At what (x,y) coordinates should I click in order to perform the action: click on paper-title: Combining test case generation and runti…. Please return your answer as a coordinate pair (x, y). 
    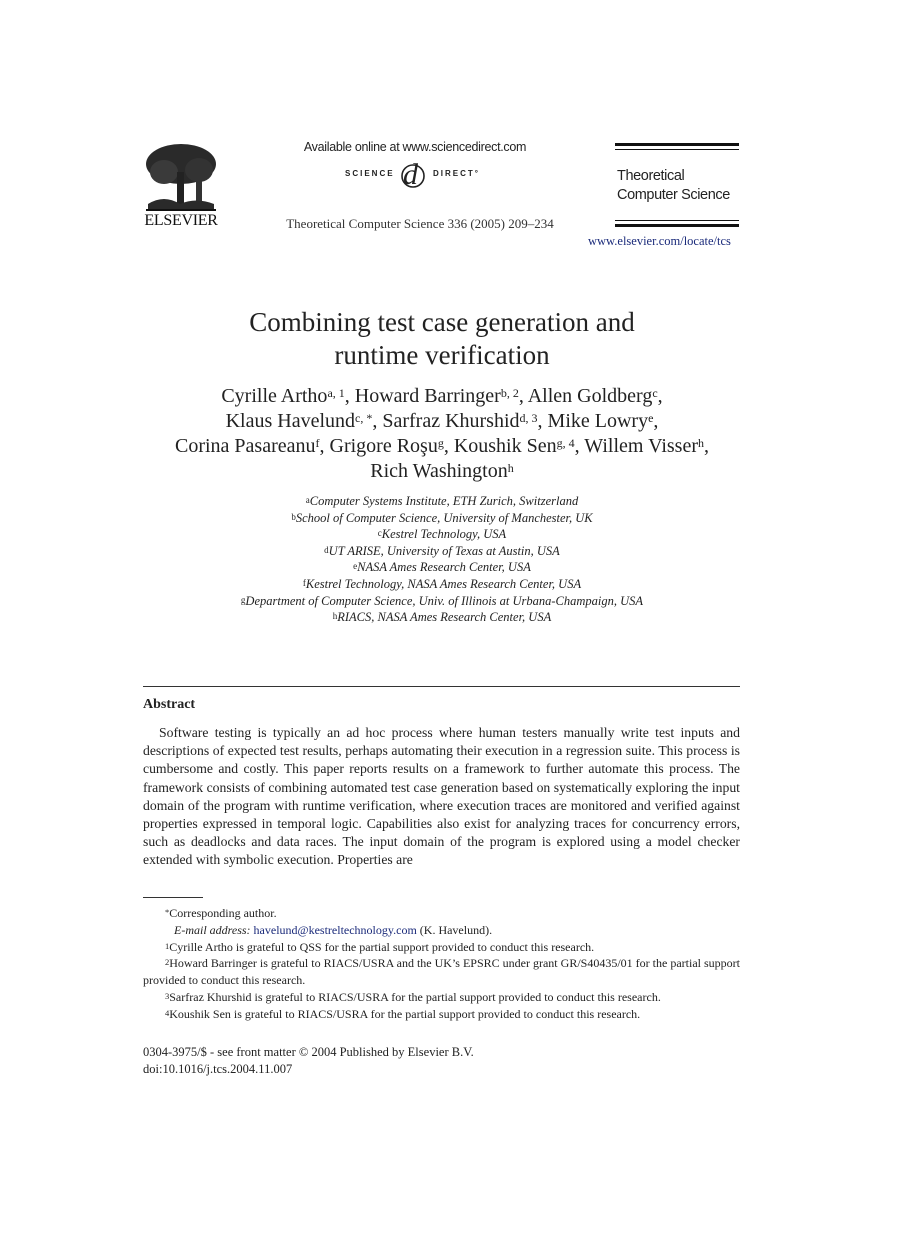
    Looking at the image, I should click on (442, 339).